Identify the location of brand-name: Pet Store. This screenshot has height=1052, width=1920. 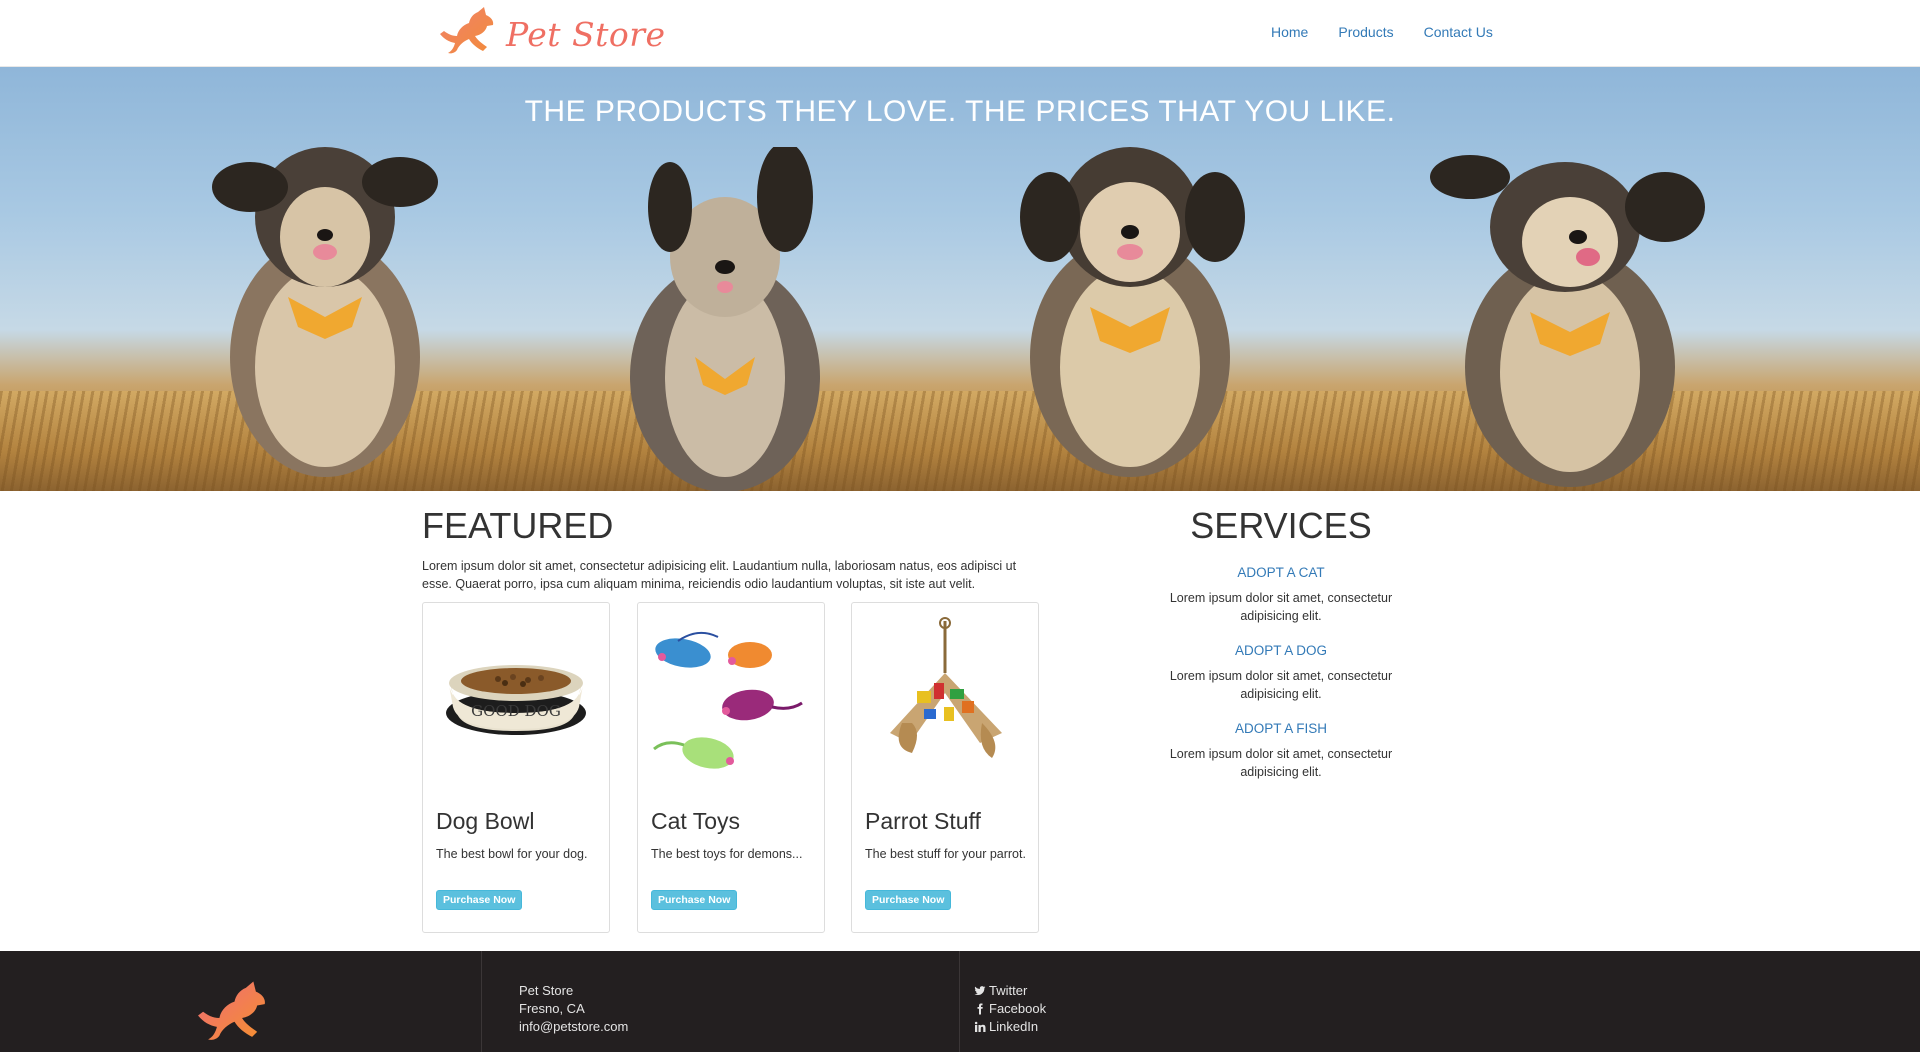
(586, 34).